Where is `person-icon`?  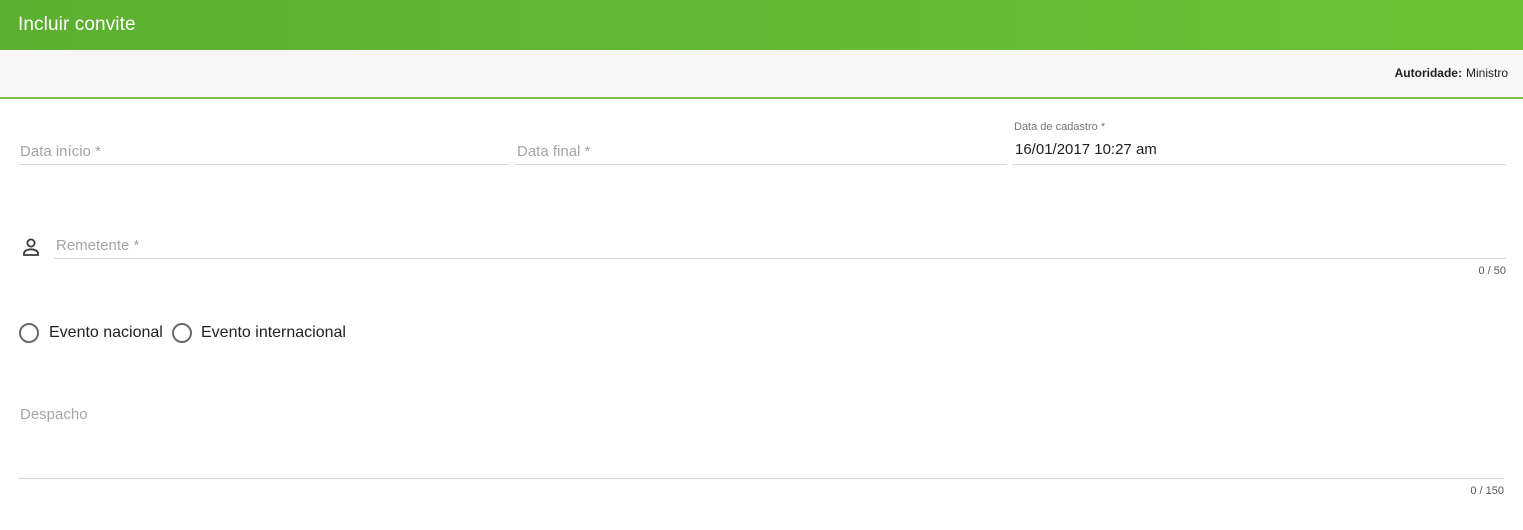
person-icon is located at coordinates (31, 247).